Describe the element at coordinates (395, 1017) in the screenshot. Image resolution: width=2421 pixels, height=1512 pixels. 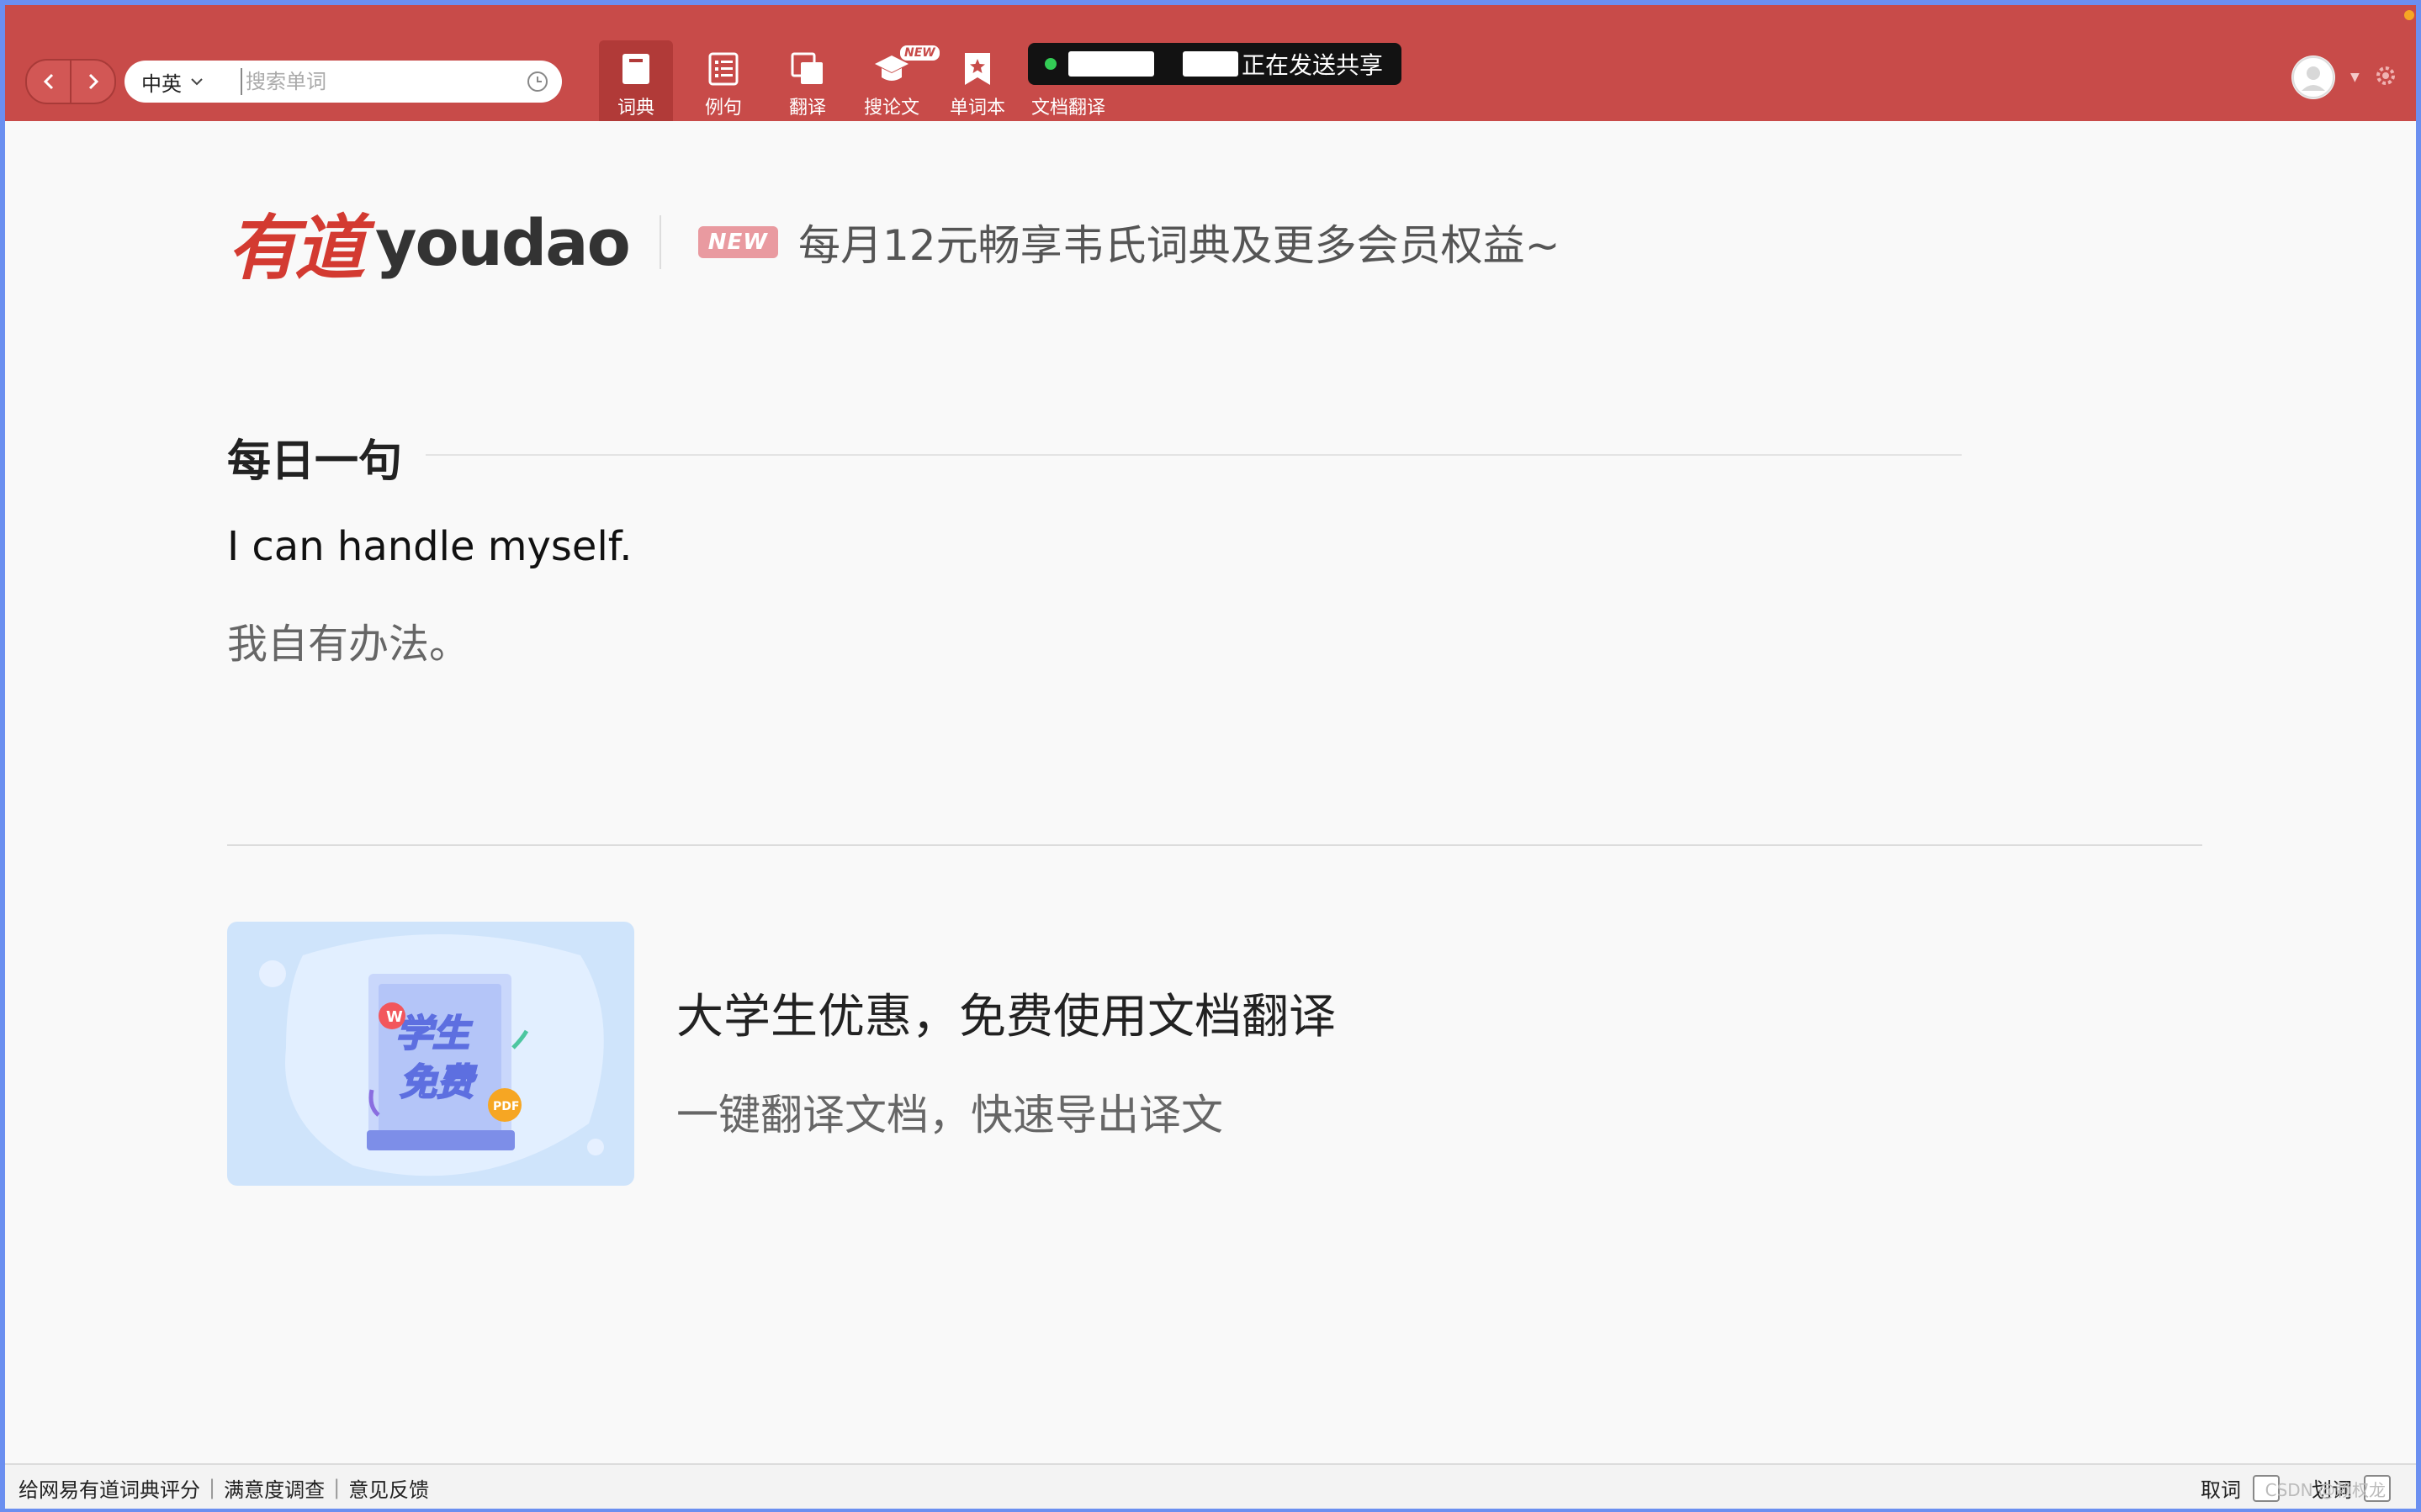
I see `image-badge-w: W` at that location.